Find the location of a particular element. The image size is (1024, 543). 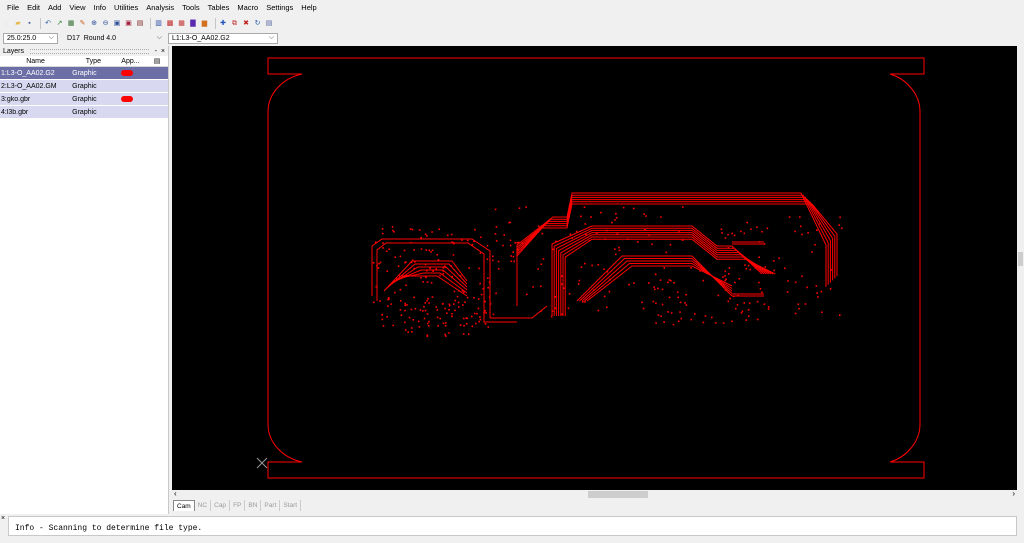

matrix-icon: ▦ is located at coordinates (181, 23).